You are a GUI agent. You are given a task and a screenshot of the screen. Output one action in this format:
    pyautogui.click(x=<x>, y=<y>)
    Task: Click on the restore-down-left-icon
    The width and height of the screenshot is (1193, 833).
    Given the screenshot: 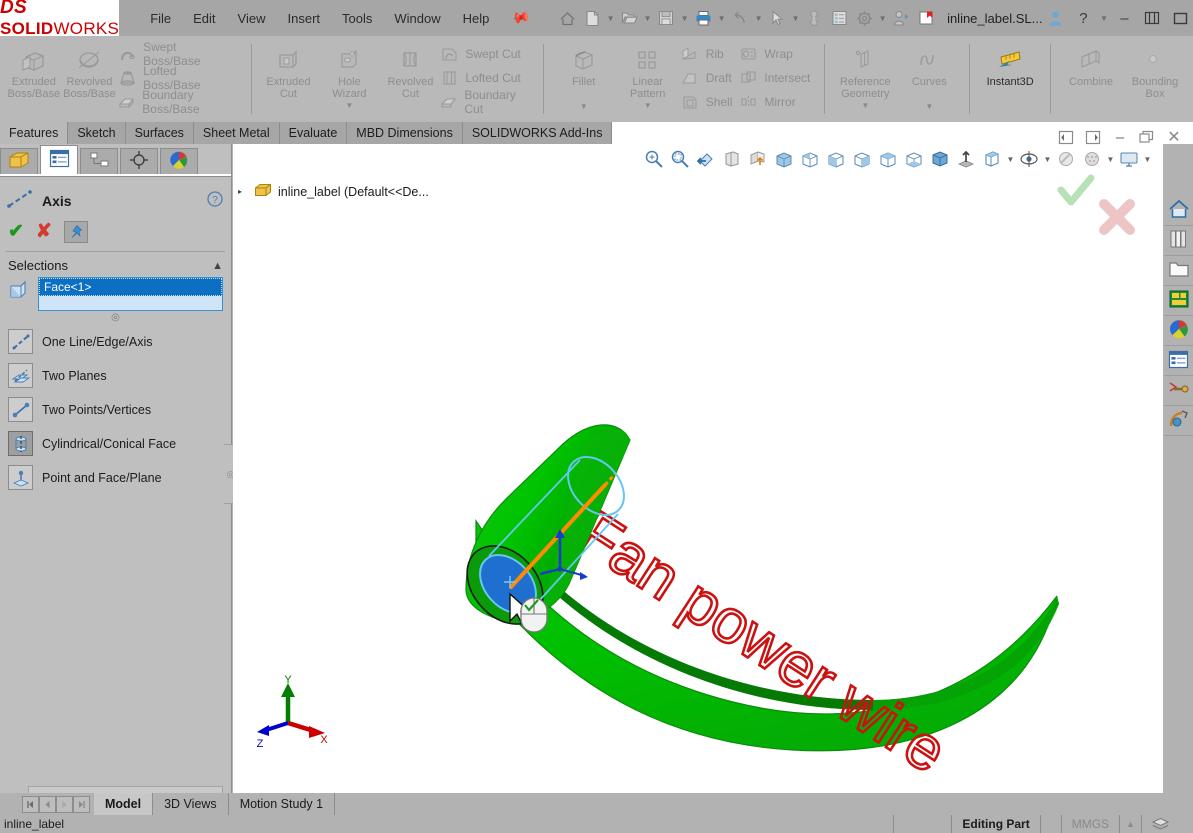 What is the action you would take?
    pyautogui.click(x=1066, y=137)
    